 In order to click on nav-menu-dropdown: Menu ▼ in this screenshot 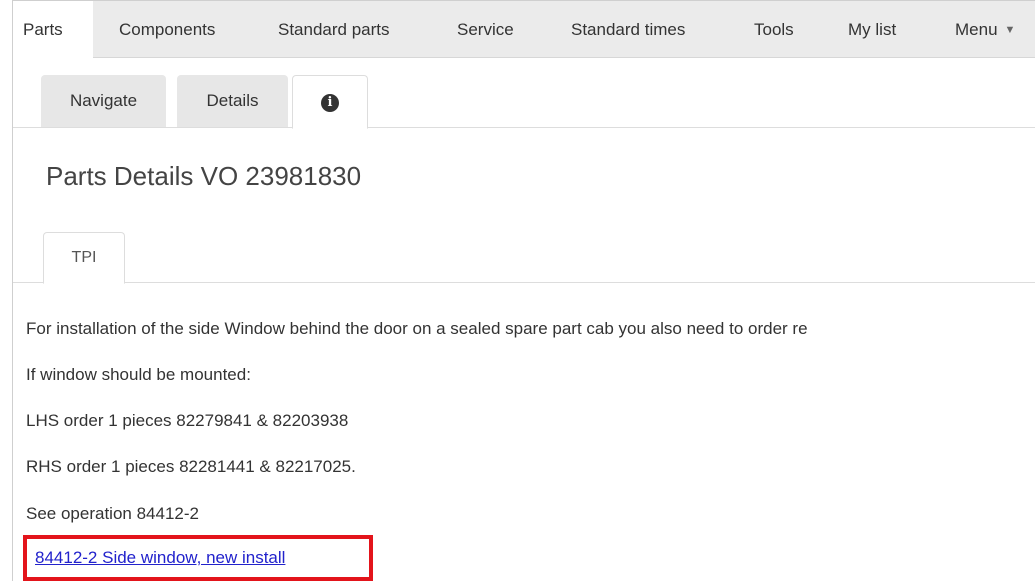, I will do `click(985, 29)`.